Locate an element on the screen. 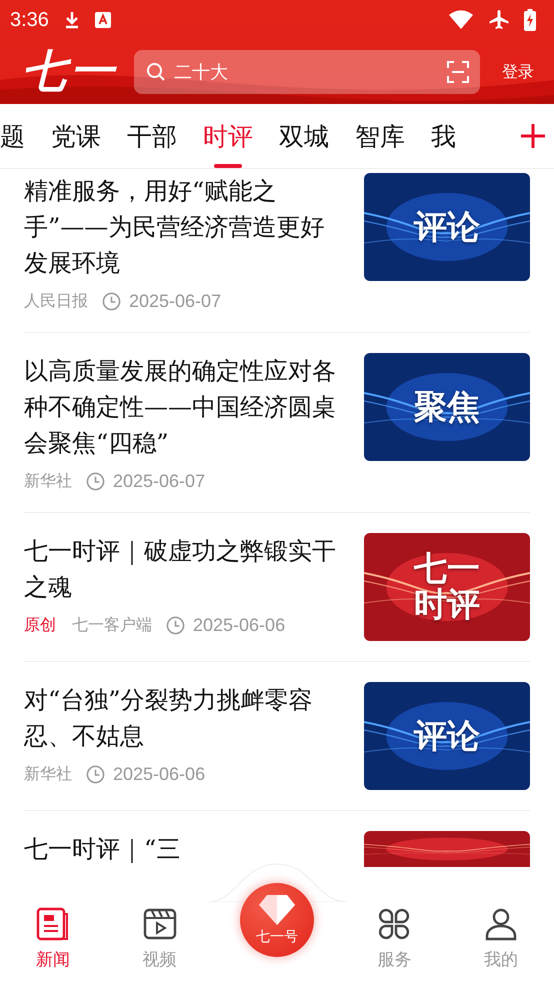  article-source: 七一客户端 is located at coordinates (112, 626).